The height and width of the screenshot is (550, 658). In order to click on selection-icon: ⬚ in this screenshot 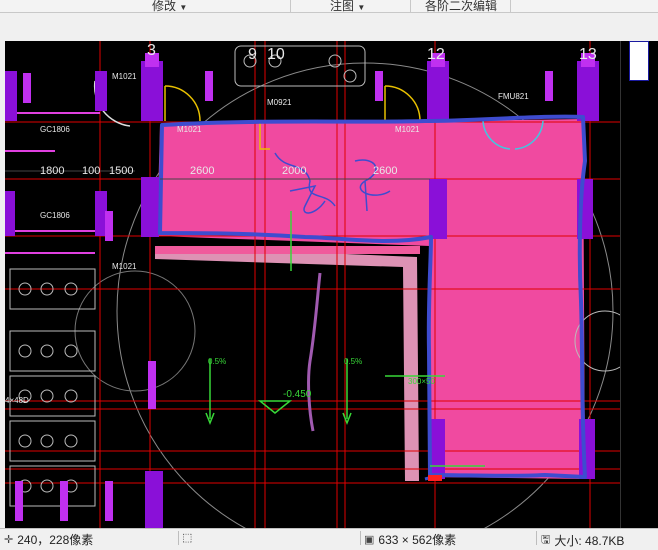, I will do `click(187, 538)`.